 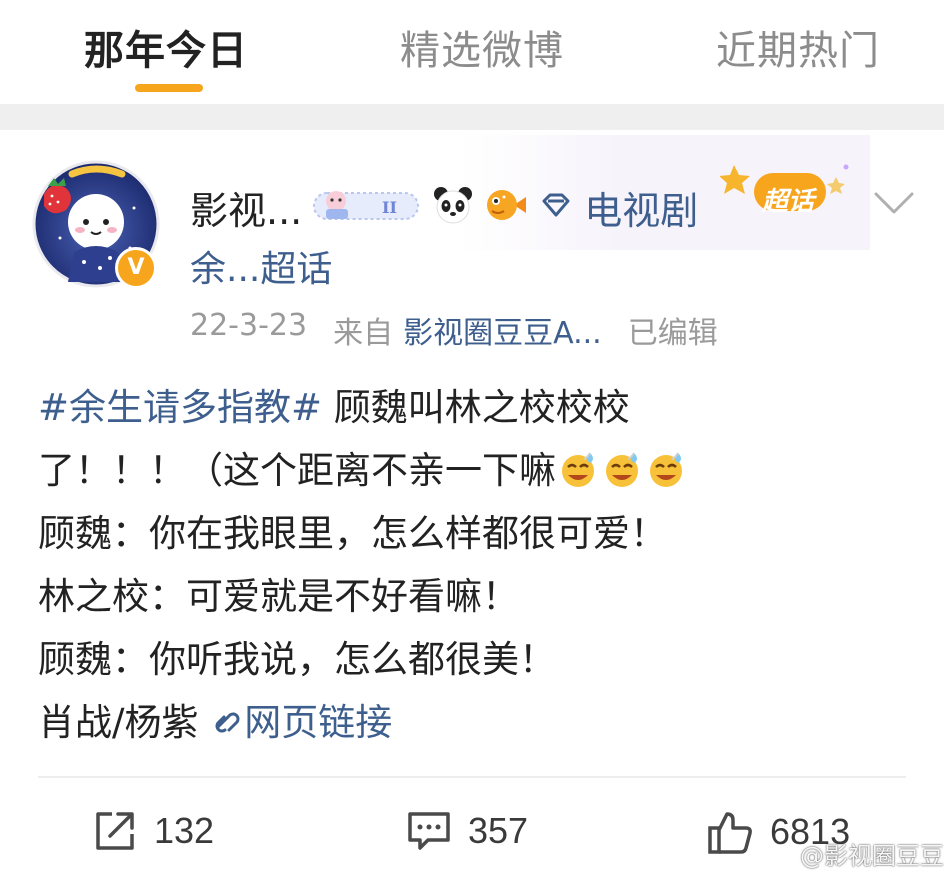 What do you see at coordinates (352, 533) in the screenshot?
I see `post-text: 顾魏：你在我眼里，怎么样都很可爱！` at bounding box center [352, 533].